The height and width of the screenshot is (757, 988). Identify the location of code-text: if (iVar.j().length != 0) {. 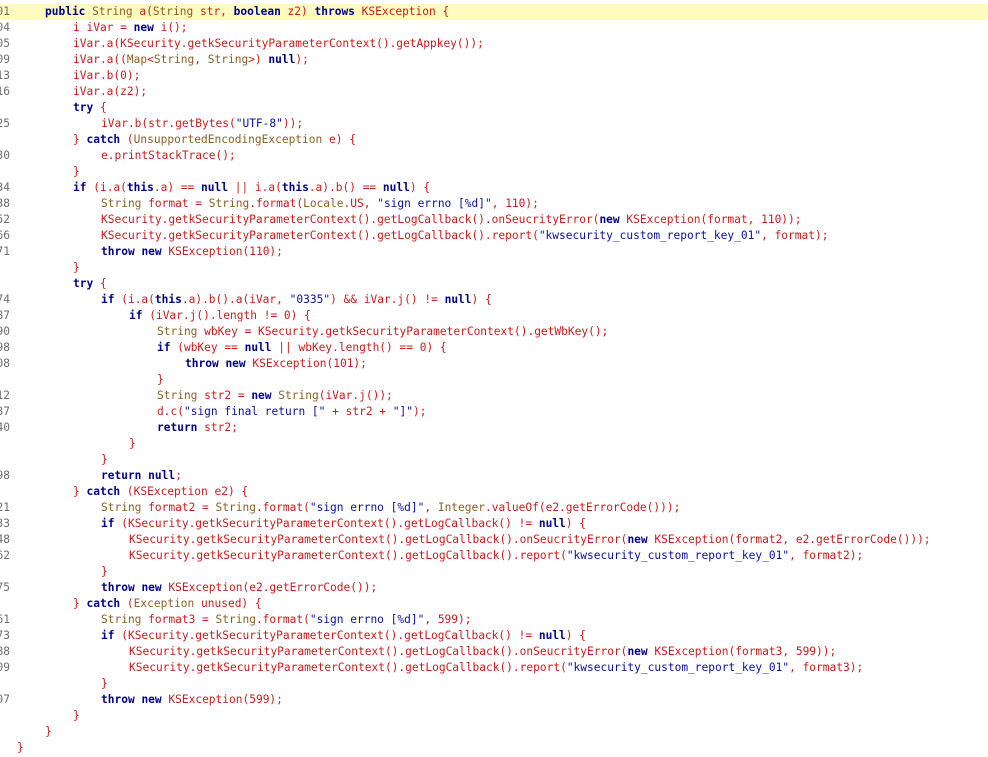
(220, 316).